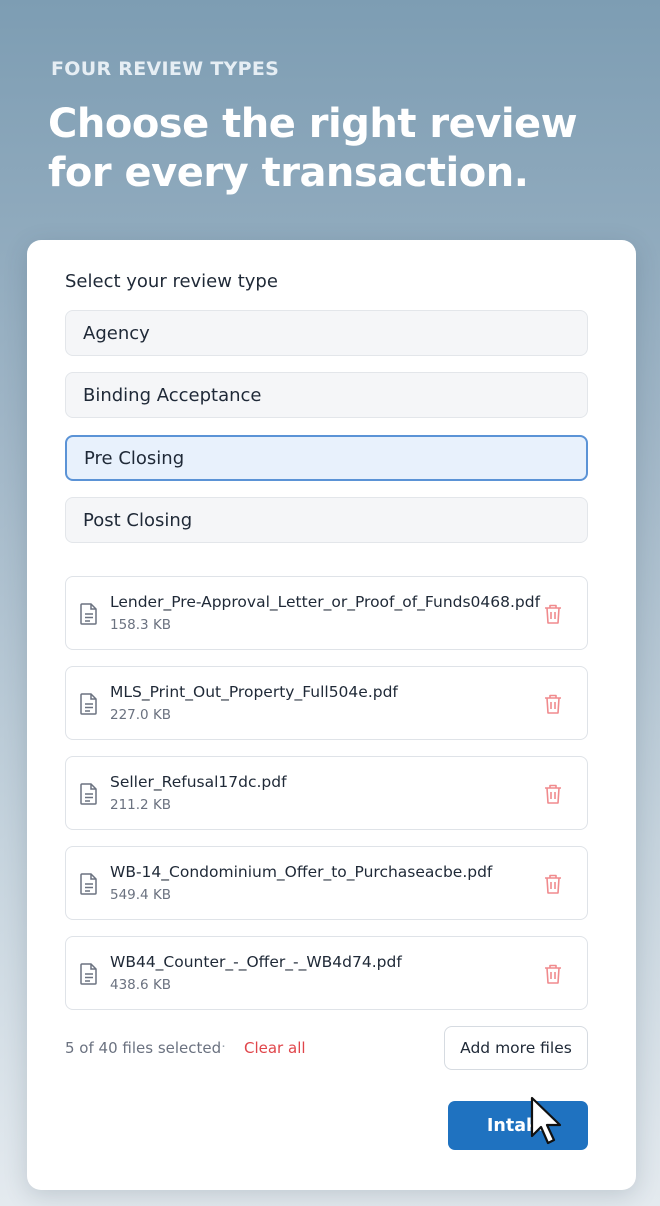 Image resolution: width=660 pixels, height=1206 pixels. Describe the element at coordinates (275, 1048) in the screenshot. I see `clear-all-link: Clear all` at that location.